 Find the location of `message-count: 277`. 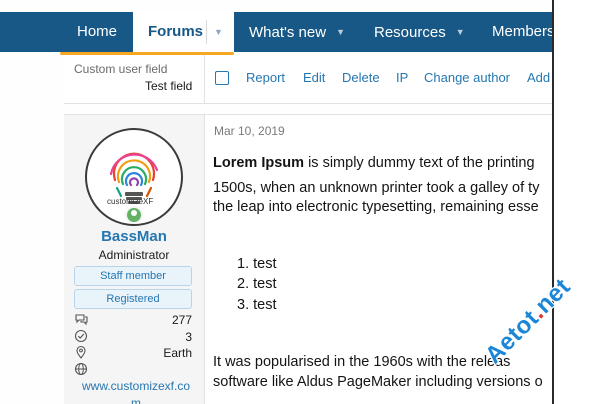

message-count: 277 is located at coordinates (181, 320).